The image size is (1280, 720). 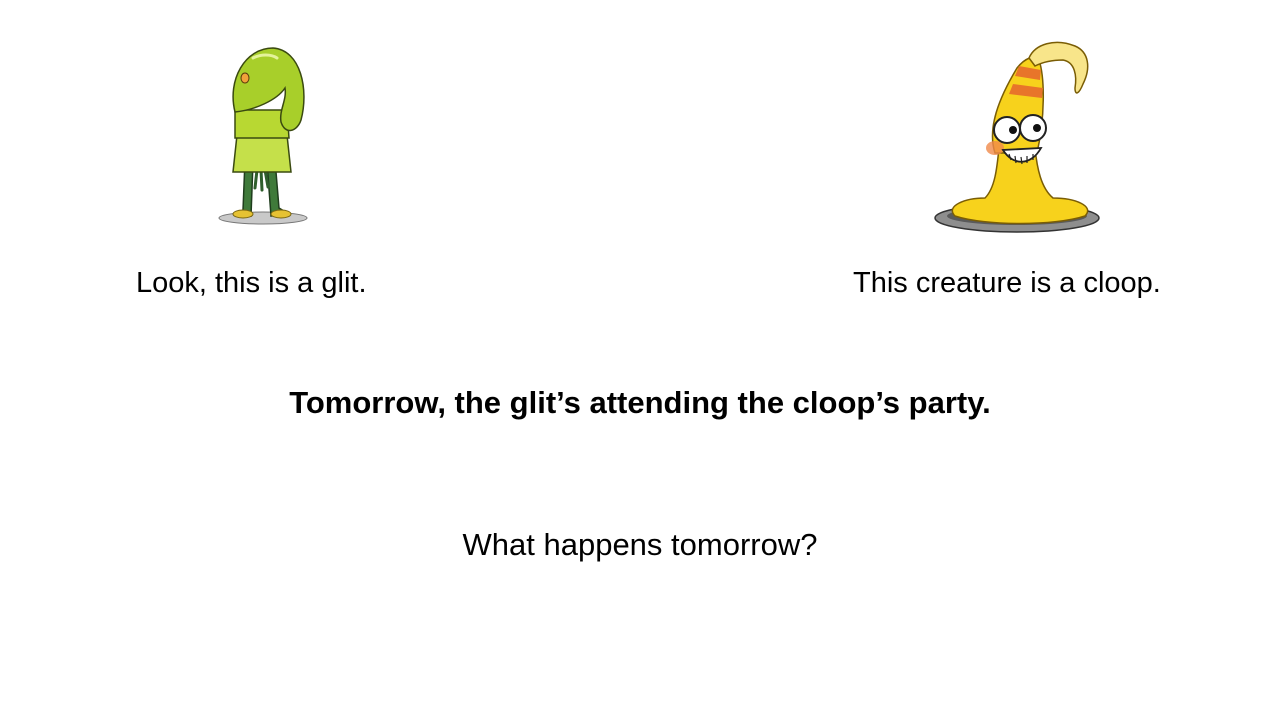 I want to click on cloop-creature-icon, so click(x=1017, y=138).